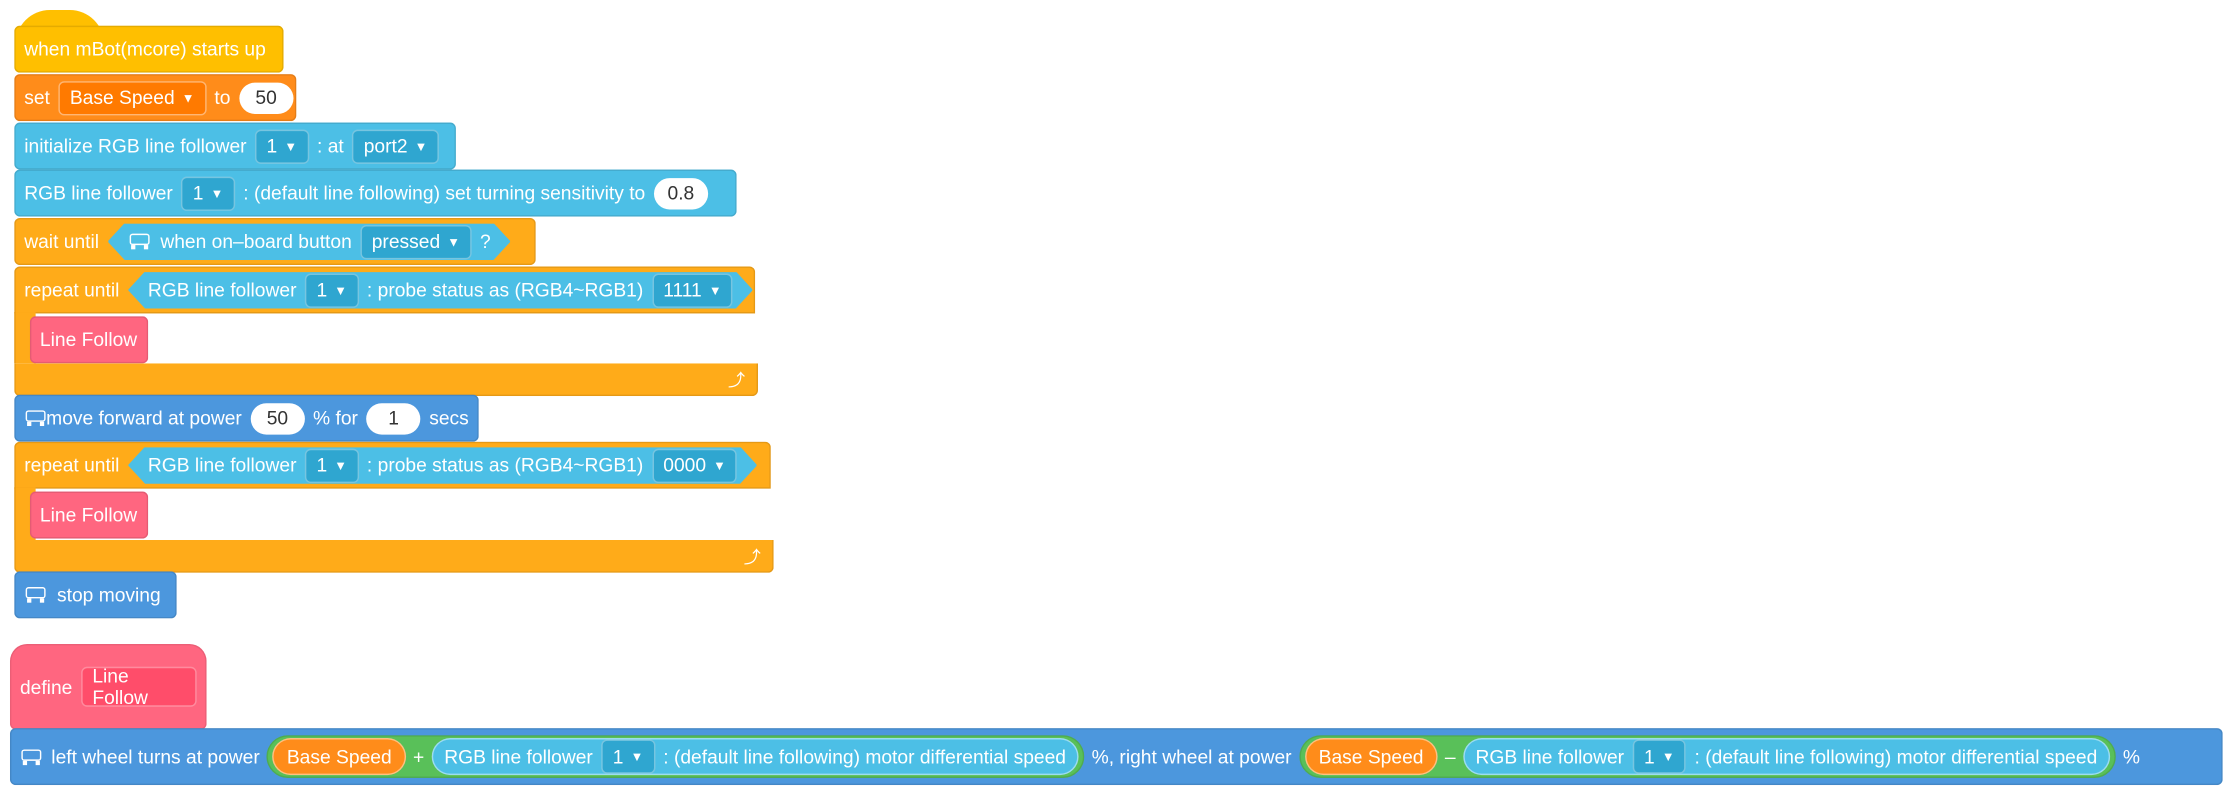 The height and width of the screenshot is (802, 2234). Describe the element at coordinates (62, 241) in the screenshot. I see `wait-label: wait until` at that location.